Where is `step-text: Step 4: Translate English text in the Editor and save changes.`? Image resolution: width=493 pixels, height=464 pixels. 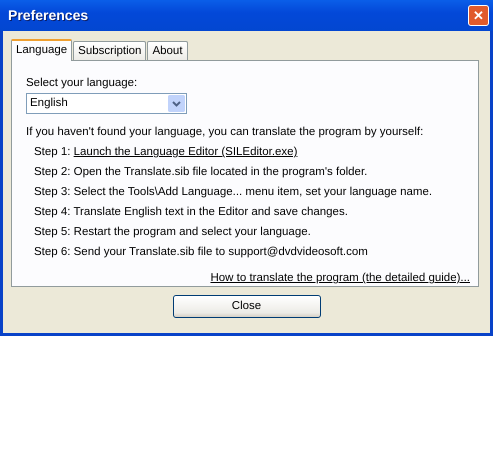 step-text: Step 4: Translate English text in the Editor and save changes. is located at coordinates (191, 212).